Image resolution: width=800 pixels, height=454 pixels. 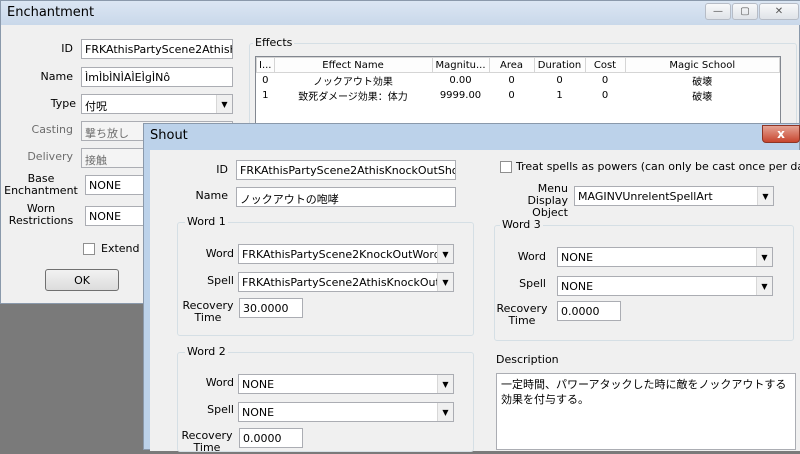 I want to click on menu-display-label: Menu Display Object, so click(x=547, y=200).